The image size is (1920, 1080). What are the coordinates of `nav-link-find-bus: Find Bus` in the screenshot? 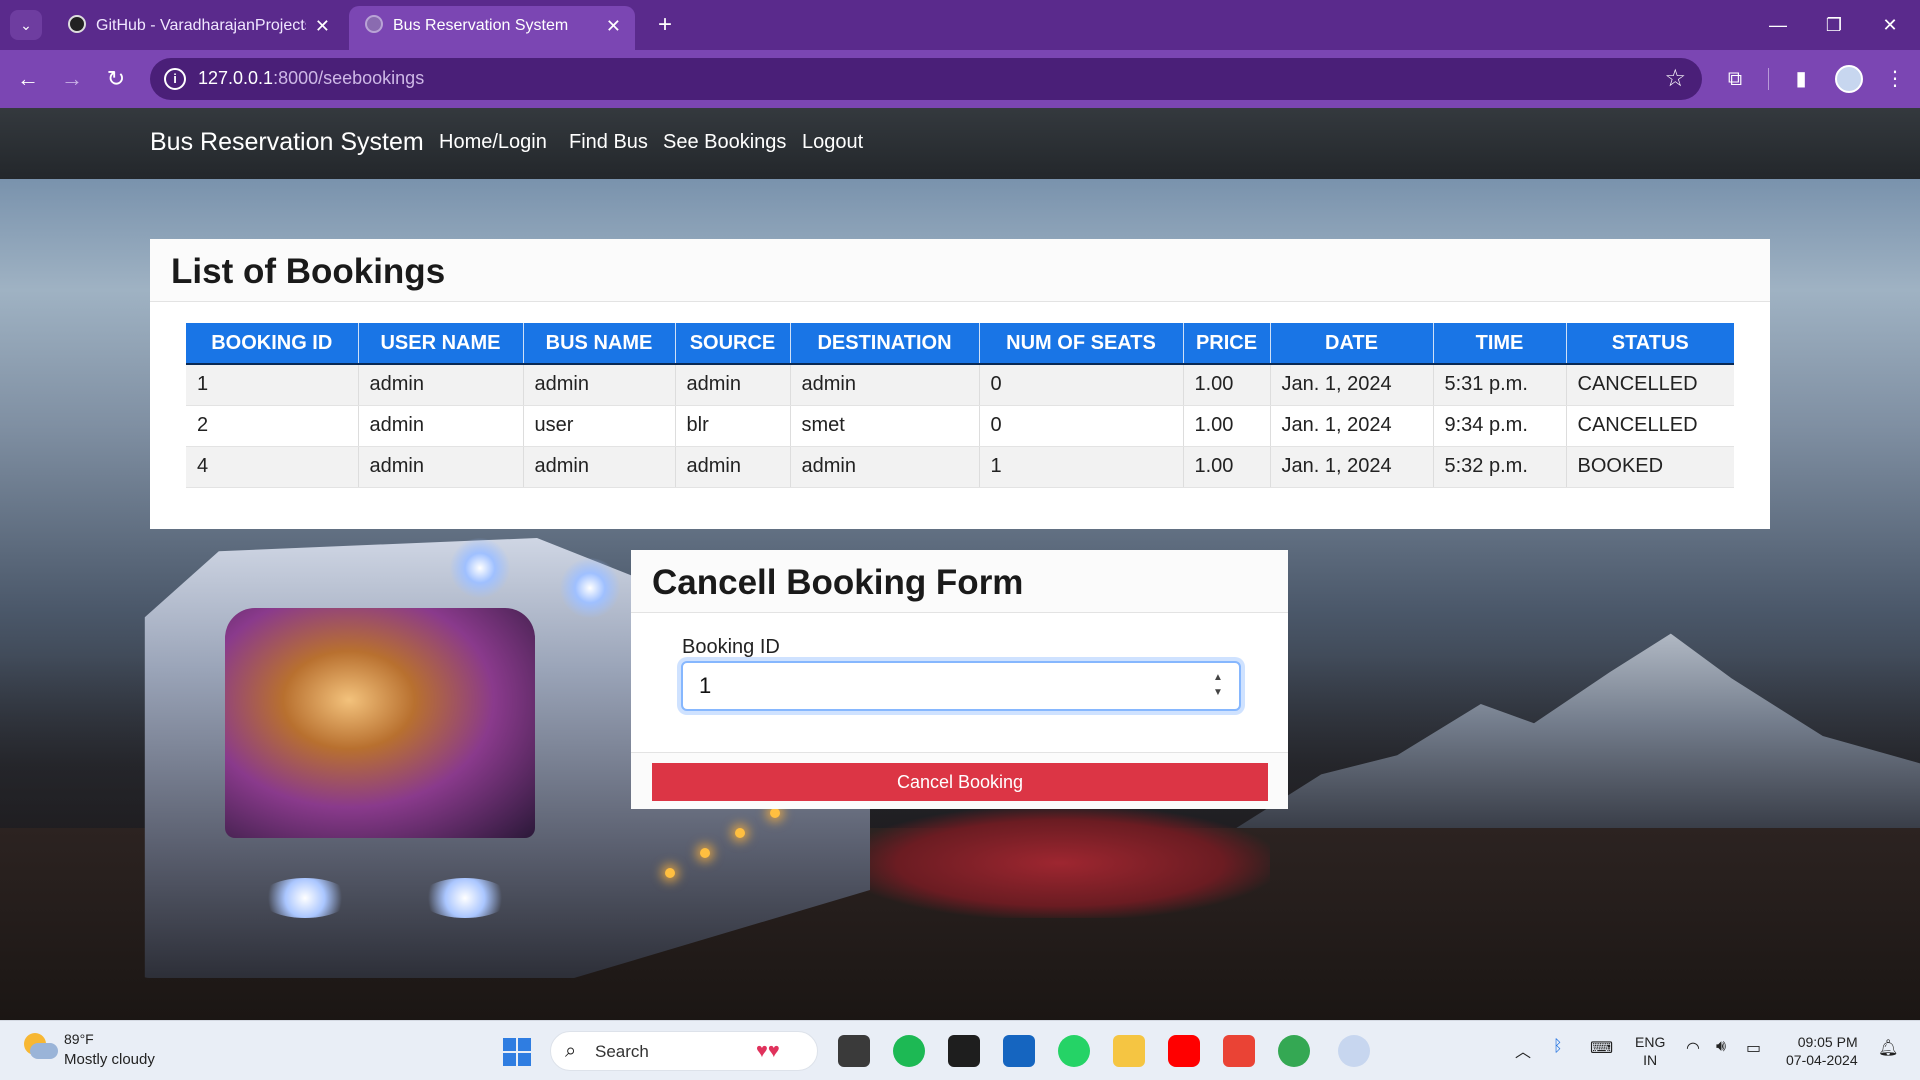 It's located at (608, 142).